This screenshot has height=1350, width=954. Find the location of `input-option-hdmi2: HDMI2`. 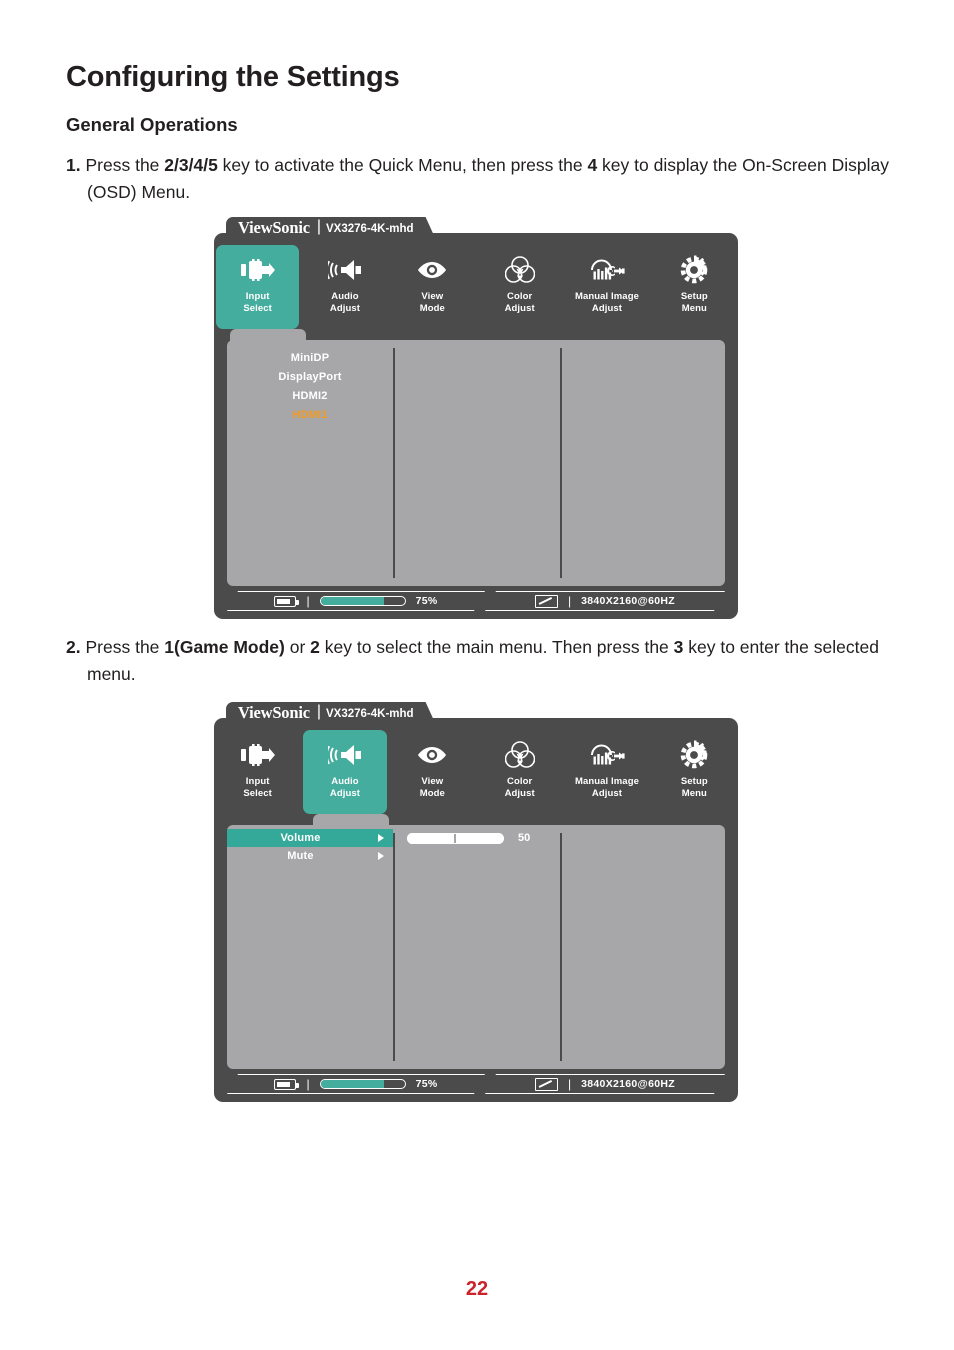

input-option-hdmi2: HDMI2 is located at coordinates (310, 396).